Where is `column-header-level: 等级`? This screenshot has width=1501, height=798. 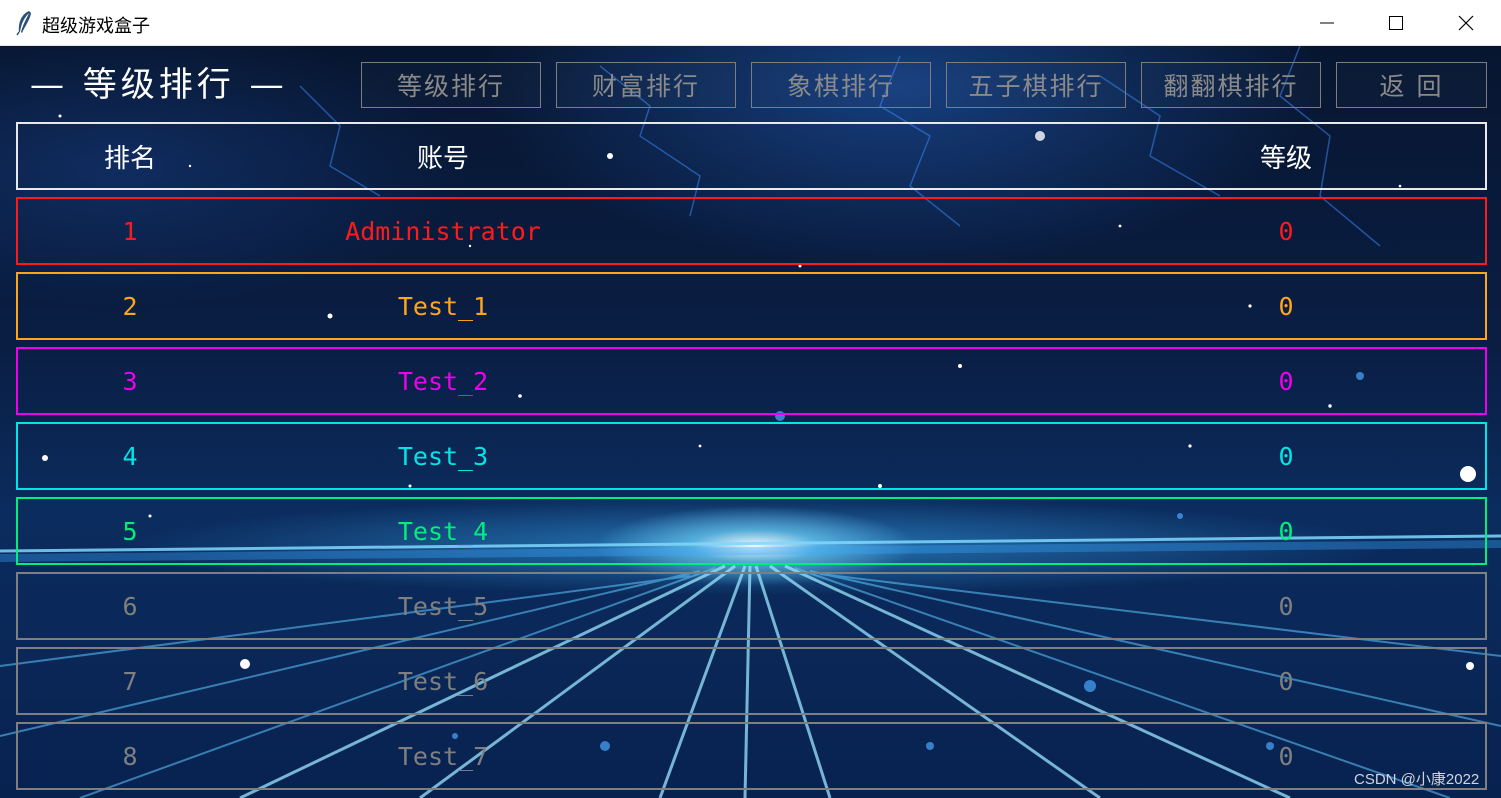
column-header-level: 等级 is located at coordinates (1285, 158).